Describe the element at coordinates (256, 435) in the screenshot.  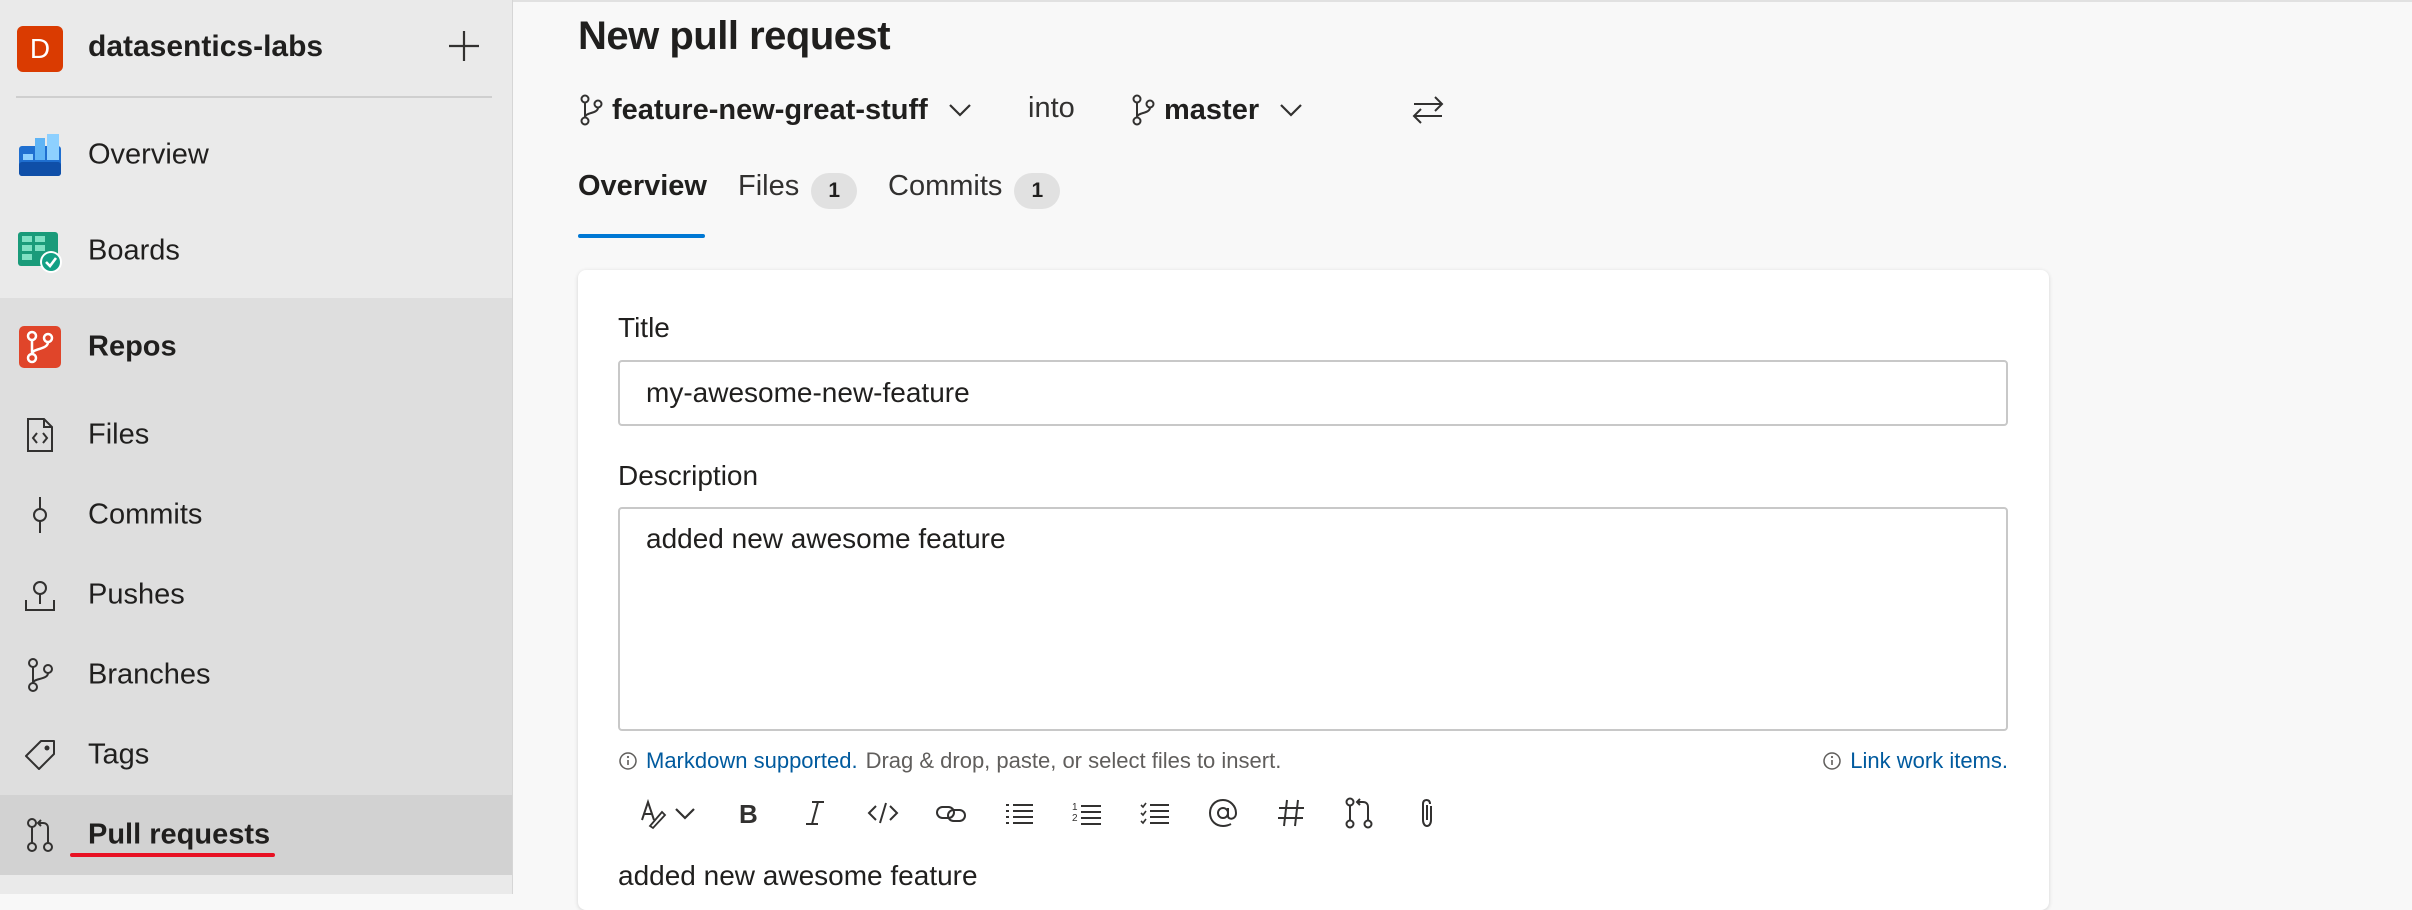
I see `nav-item-files: Files` at that location.